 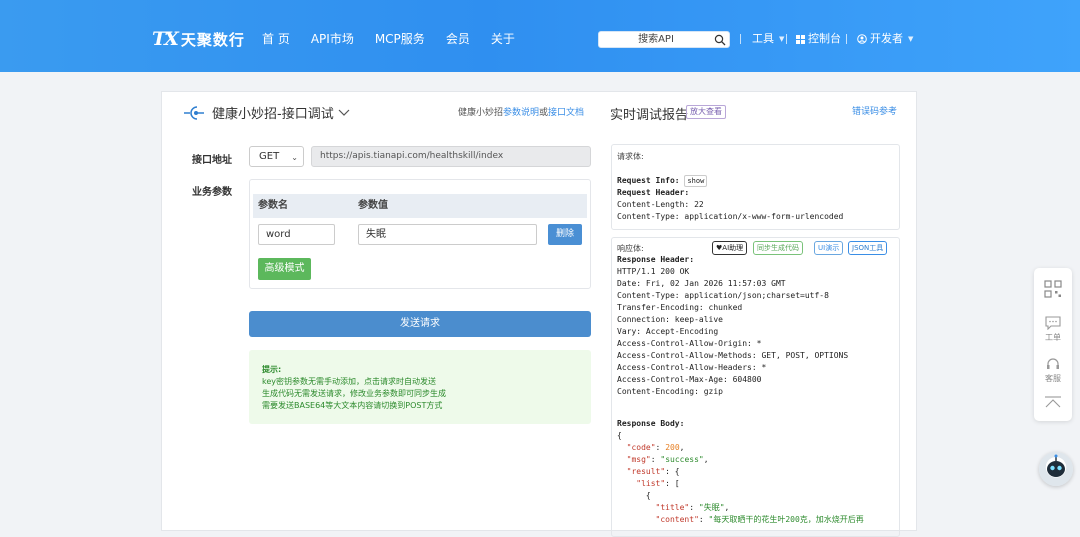 What do you see at coordinates (667, 459) in the screenshot?
I see `json-line: "msg": "success",` at bounding box center [667, 459].